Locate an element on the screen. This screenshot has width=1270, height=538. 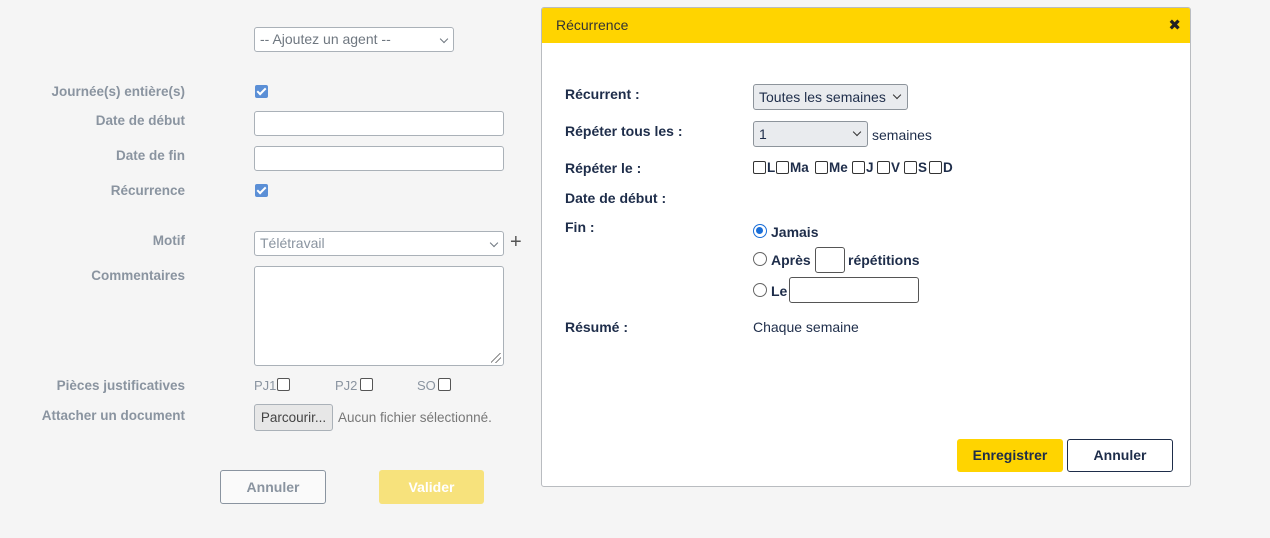
day-checkbox-s is located at coordinates (910, 167).